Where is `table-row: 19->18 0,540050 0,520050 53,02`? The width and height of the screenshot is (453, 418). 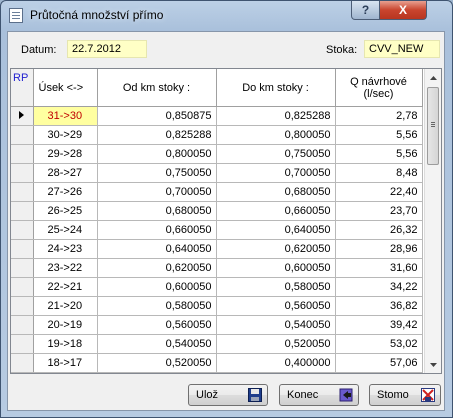
table-row: 19->18 0,540050 0,520050 53,02 is located at coordinates (217, 344).